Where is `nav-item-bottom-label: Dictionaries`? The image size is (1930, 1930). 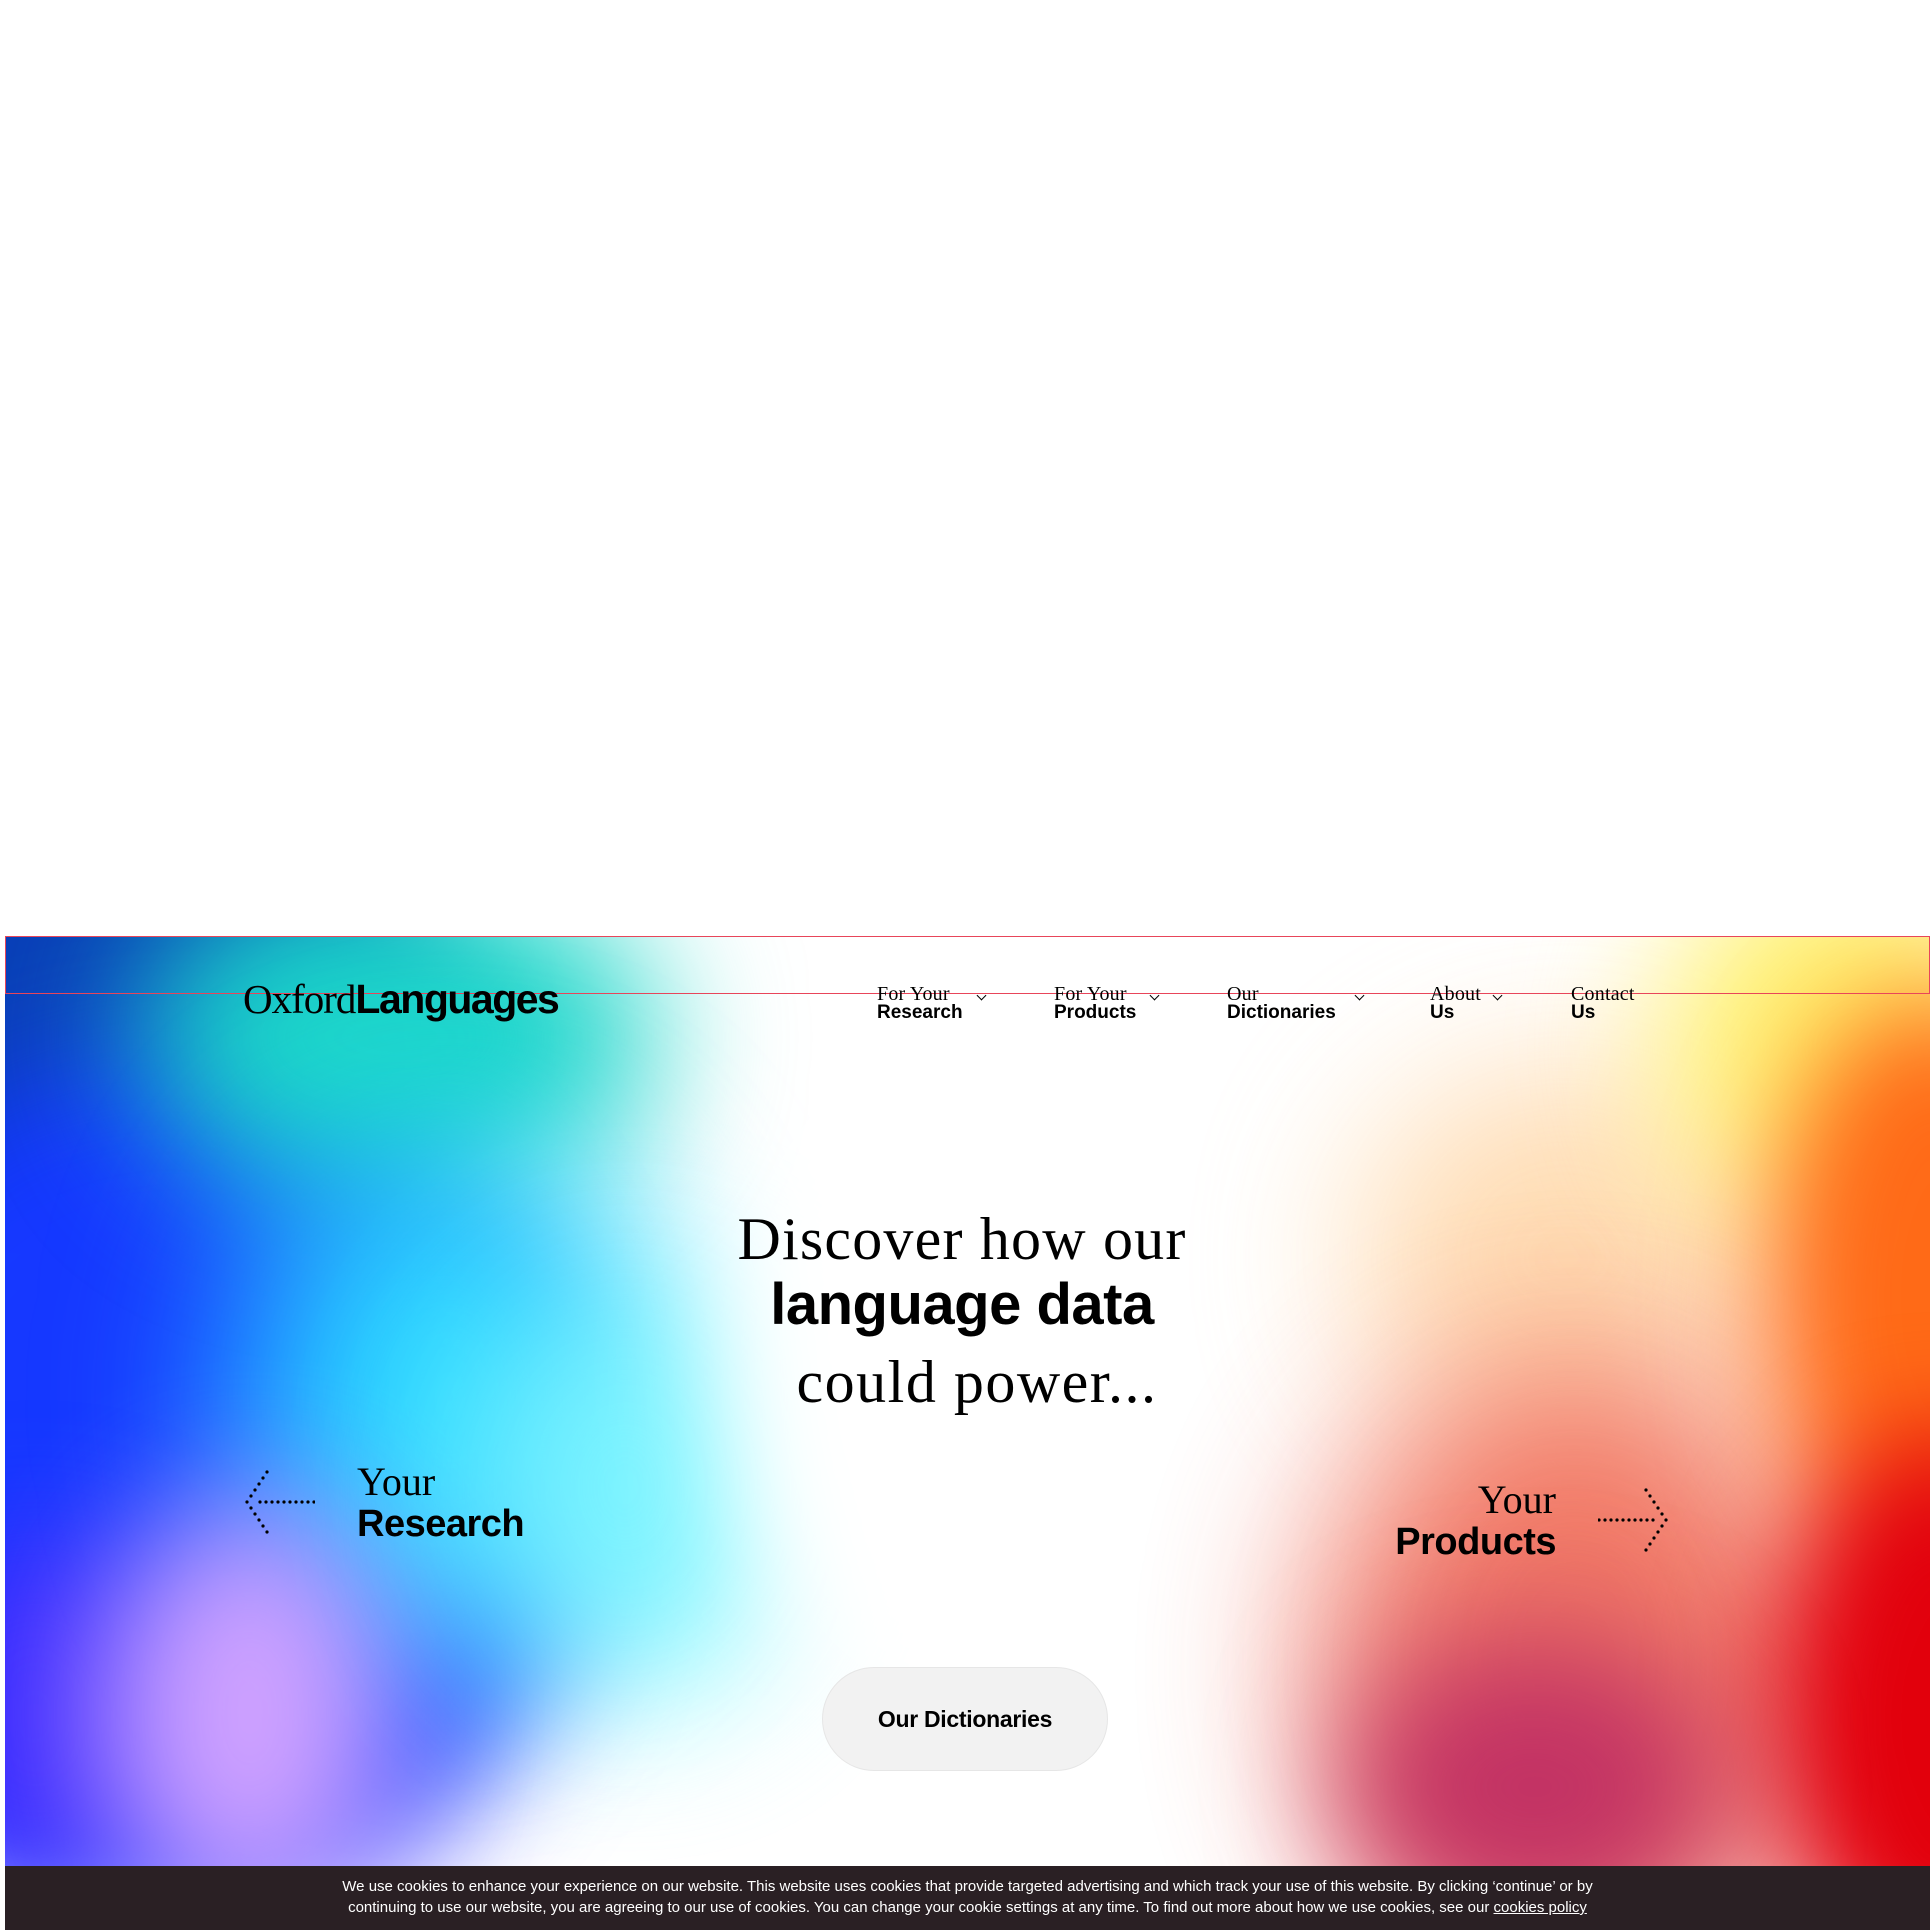
nav-item-bottom-label: Dictionaries is located at coordinates (1281, 1012).